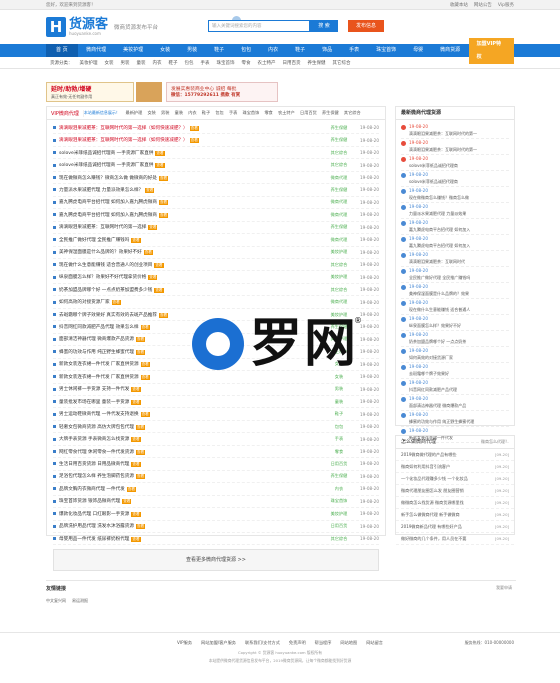 The height and width of the screenshot is (683, 560). I want to click on row-title: 力量派水果减肥代理 力量派效果怎么样？ 查看, so click(190, 190).